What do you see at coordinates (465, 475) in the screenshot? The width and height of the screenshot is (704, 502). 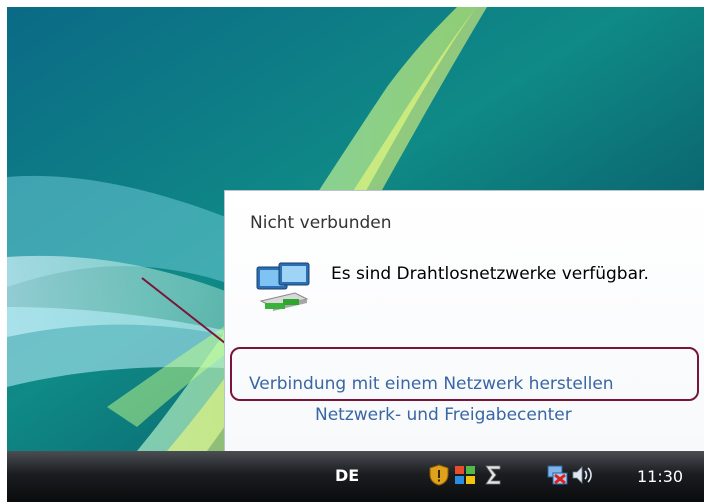 I see `windows-flag-icon` at bounding box center [465, 475].